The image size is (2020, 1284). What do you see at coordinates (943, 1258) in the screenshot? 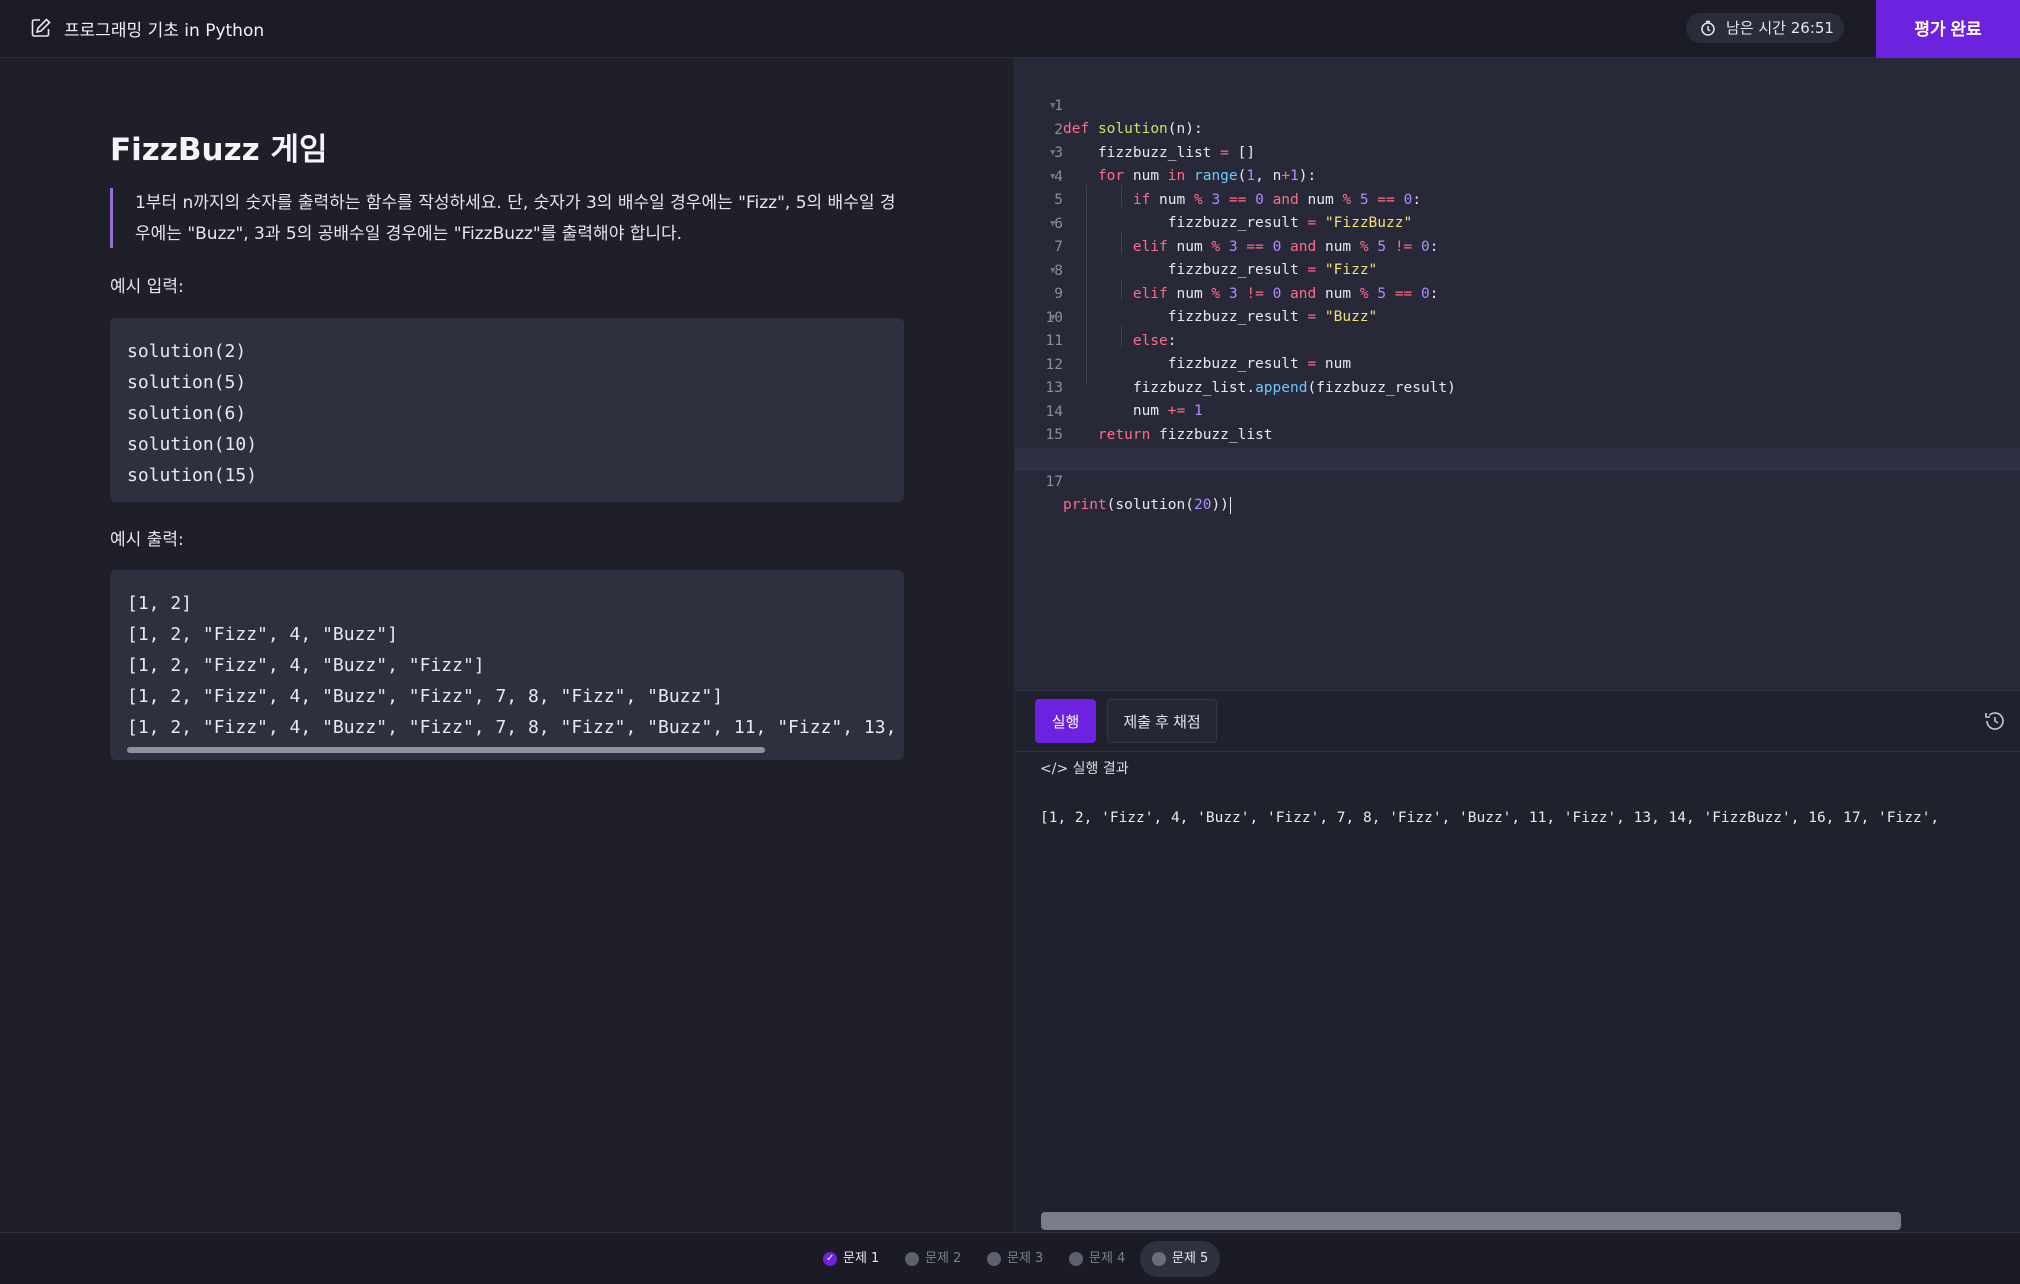
I see `question-tab-label: 문제 2` at bounding box center [943, 1258].